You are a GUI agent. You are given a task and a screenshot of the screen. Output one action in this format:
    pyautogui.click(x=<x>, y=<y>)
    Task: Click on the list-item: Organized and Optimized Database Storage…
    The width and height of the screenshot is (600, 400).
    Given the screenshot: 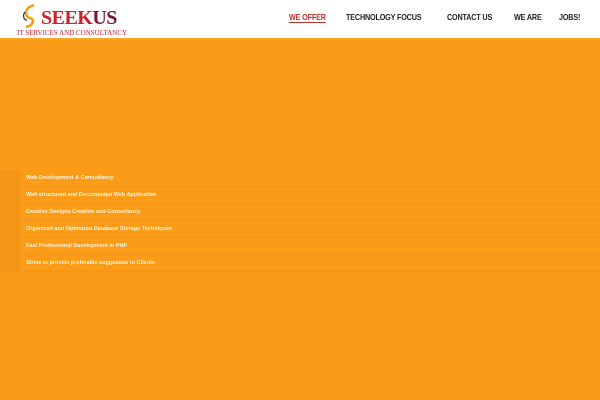 What is the action you would take?
    pyautogui.click(x=300, y=229)
    